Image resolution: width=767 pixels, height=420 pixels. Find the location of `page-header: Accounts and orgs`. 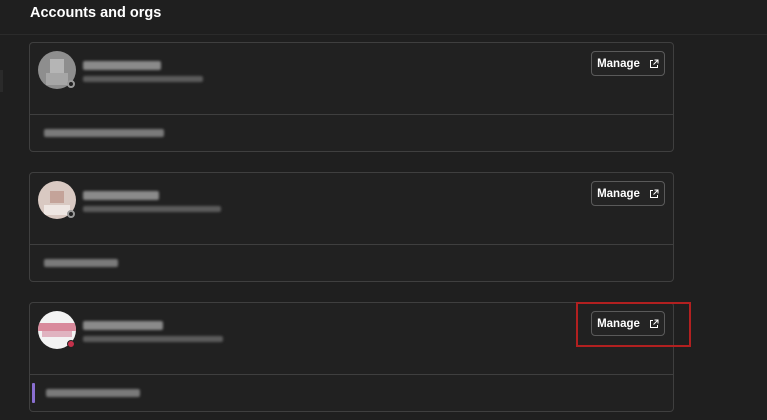

page-header: Accounts and orgs is located at coordinates (383, 17).